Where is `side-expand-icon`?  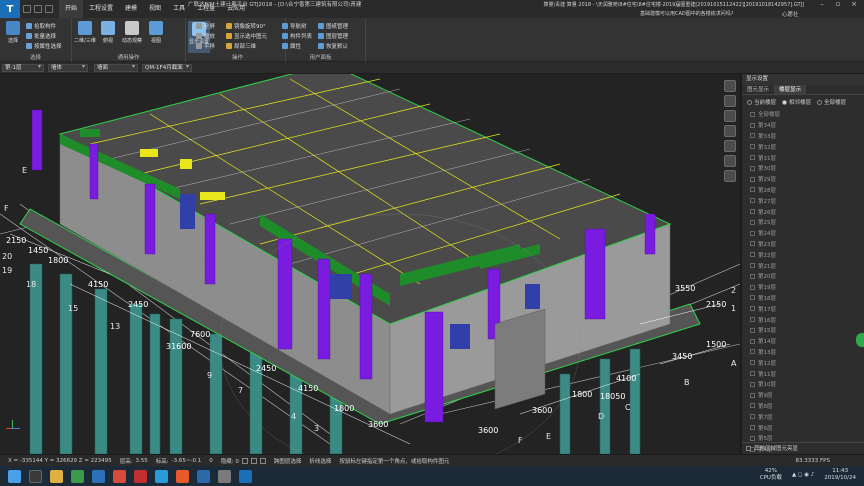
side-expand-icon is located at coordinates (860, 340).